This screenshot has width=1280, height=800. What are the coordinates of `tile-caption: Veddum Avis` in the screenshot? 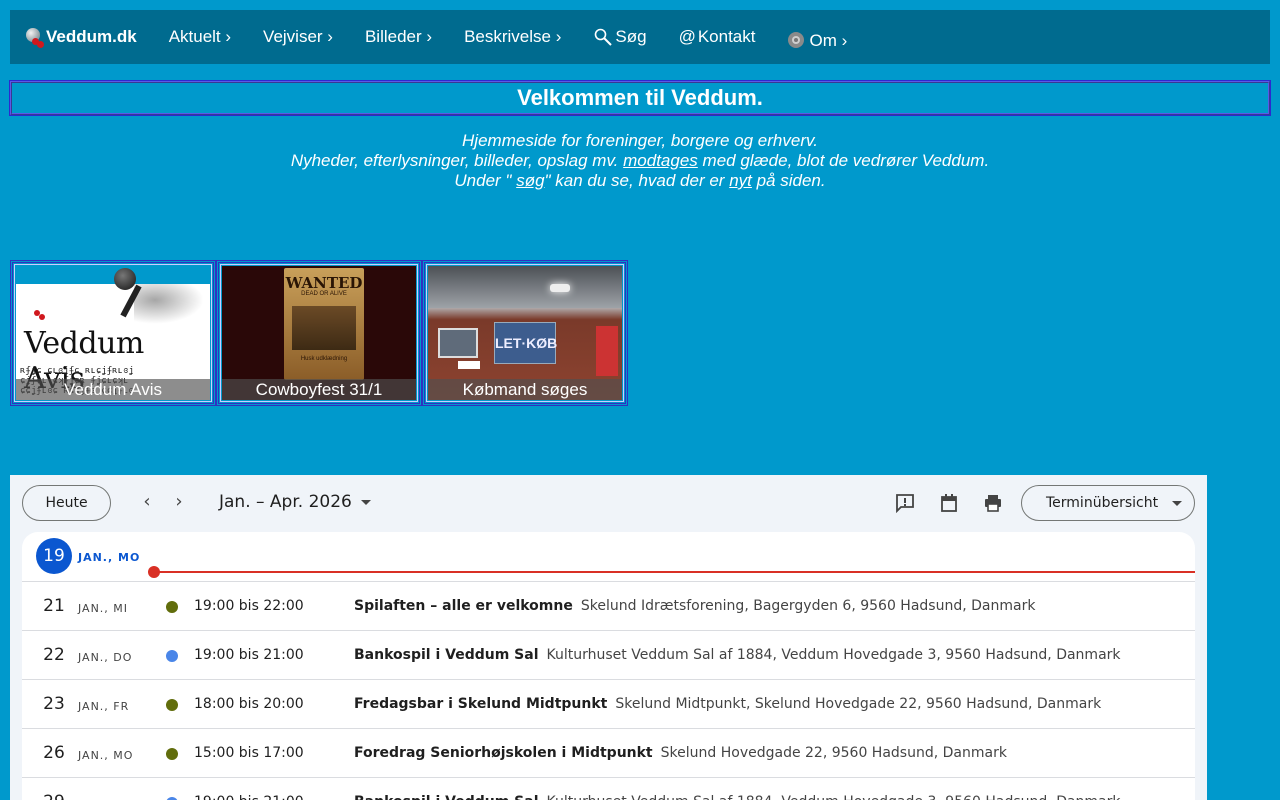 It's located at (113, 389).